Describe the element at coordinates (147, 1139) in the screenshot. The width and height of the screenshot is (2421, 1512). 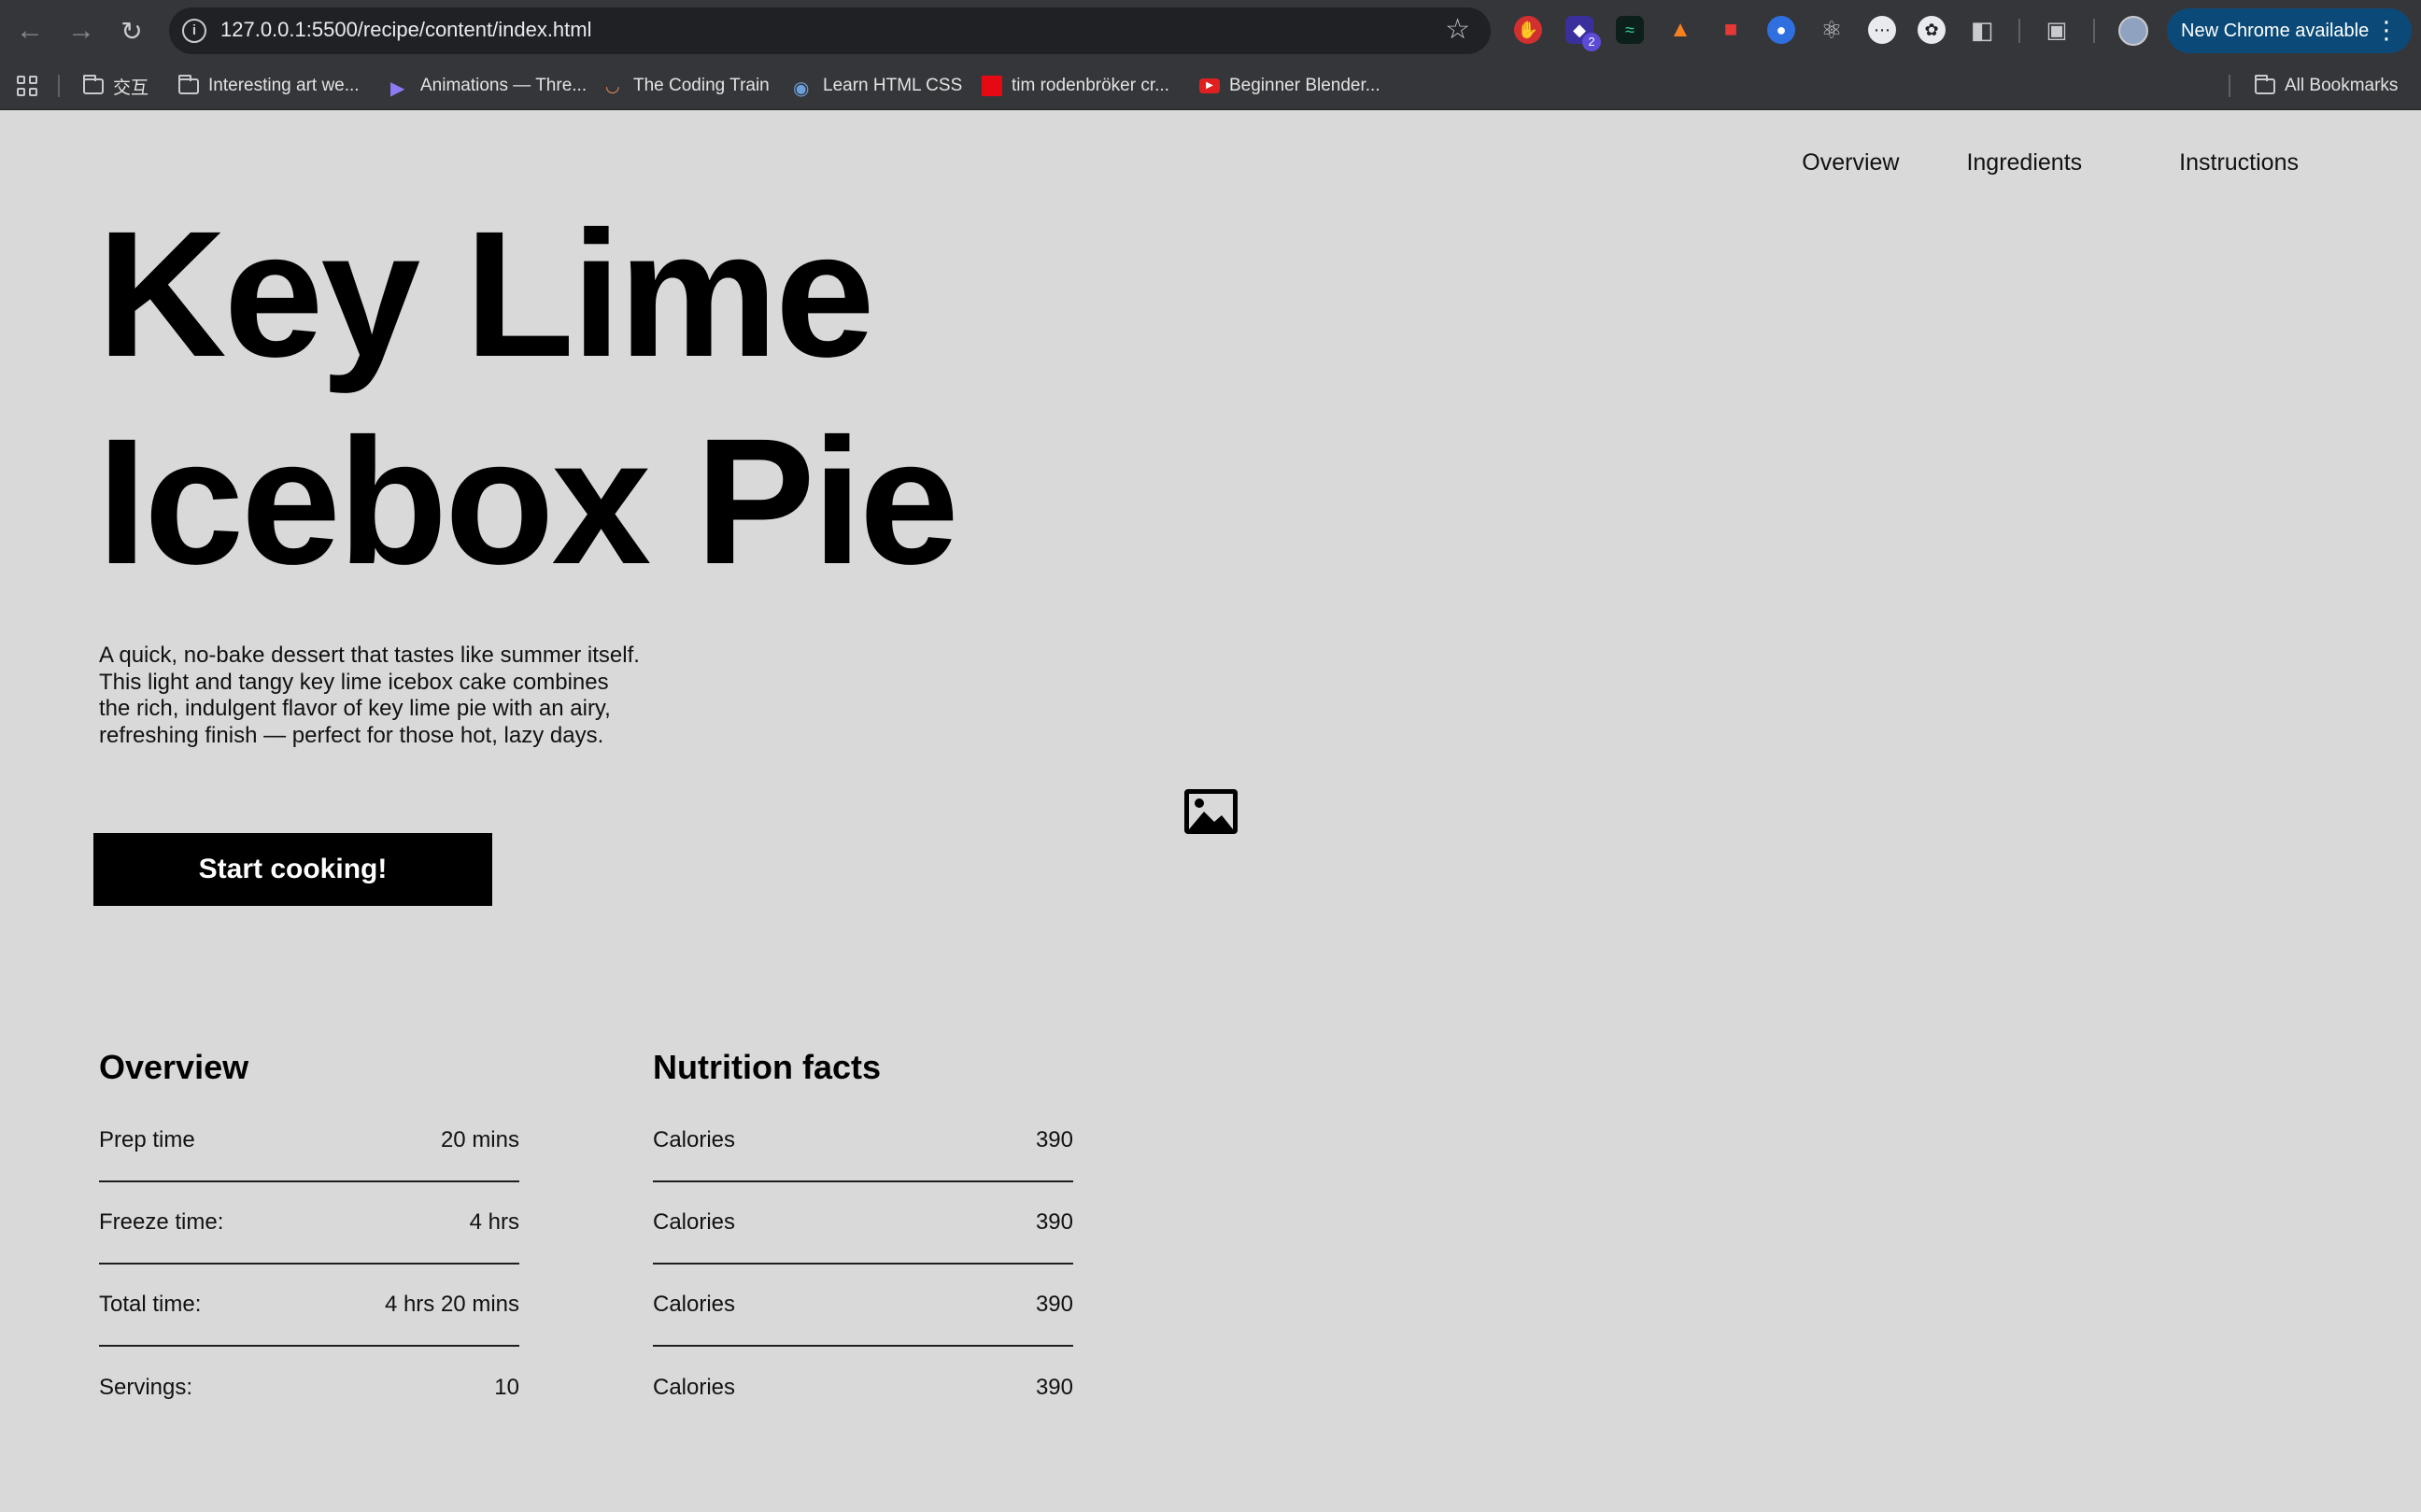
I see `row-label: Prep time` at that location.